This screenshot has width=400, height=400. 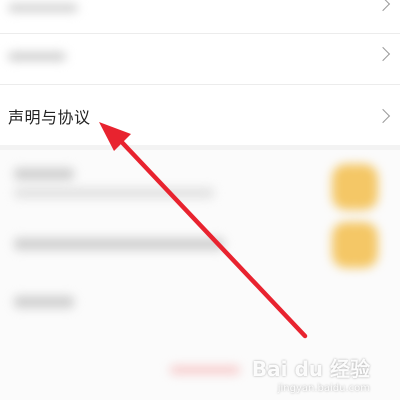 I want to click on watermark-brand: Bai du 经验, so click(x=310, y=369).